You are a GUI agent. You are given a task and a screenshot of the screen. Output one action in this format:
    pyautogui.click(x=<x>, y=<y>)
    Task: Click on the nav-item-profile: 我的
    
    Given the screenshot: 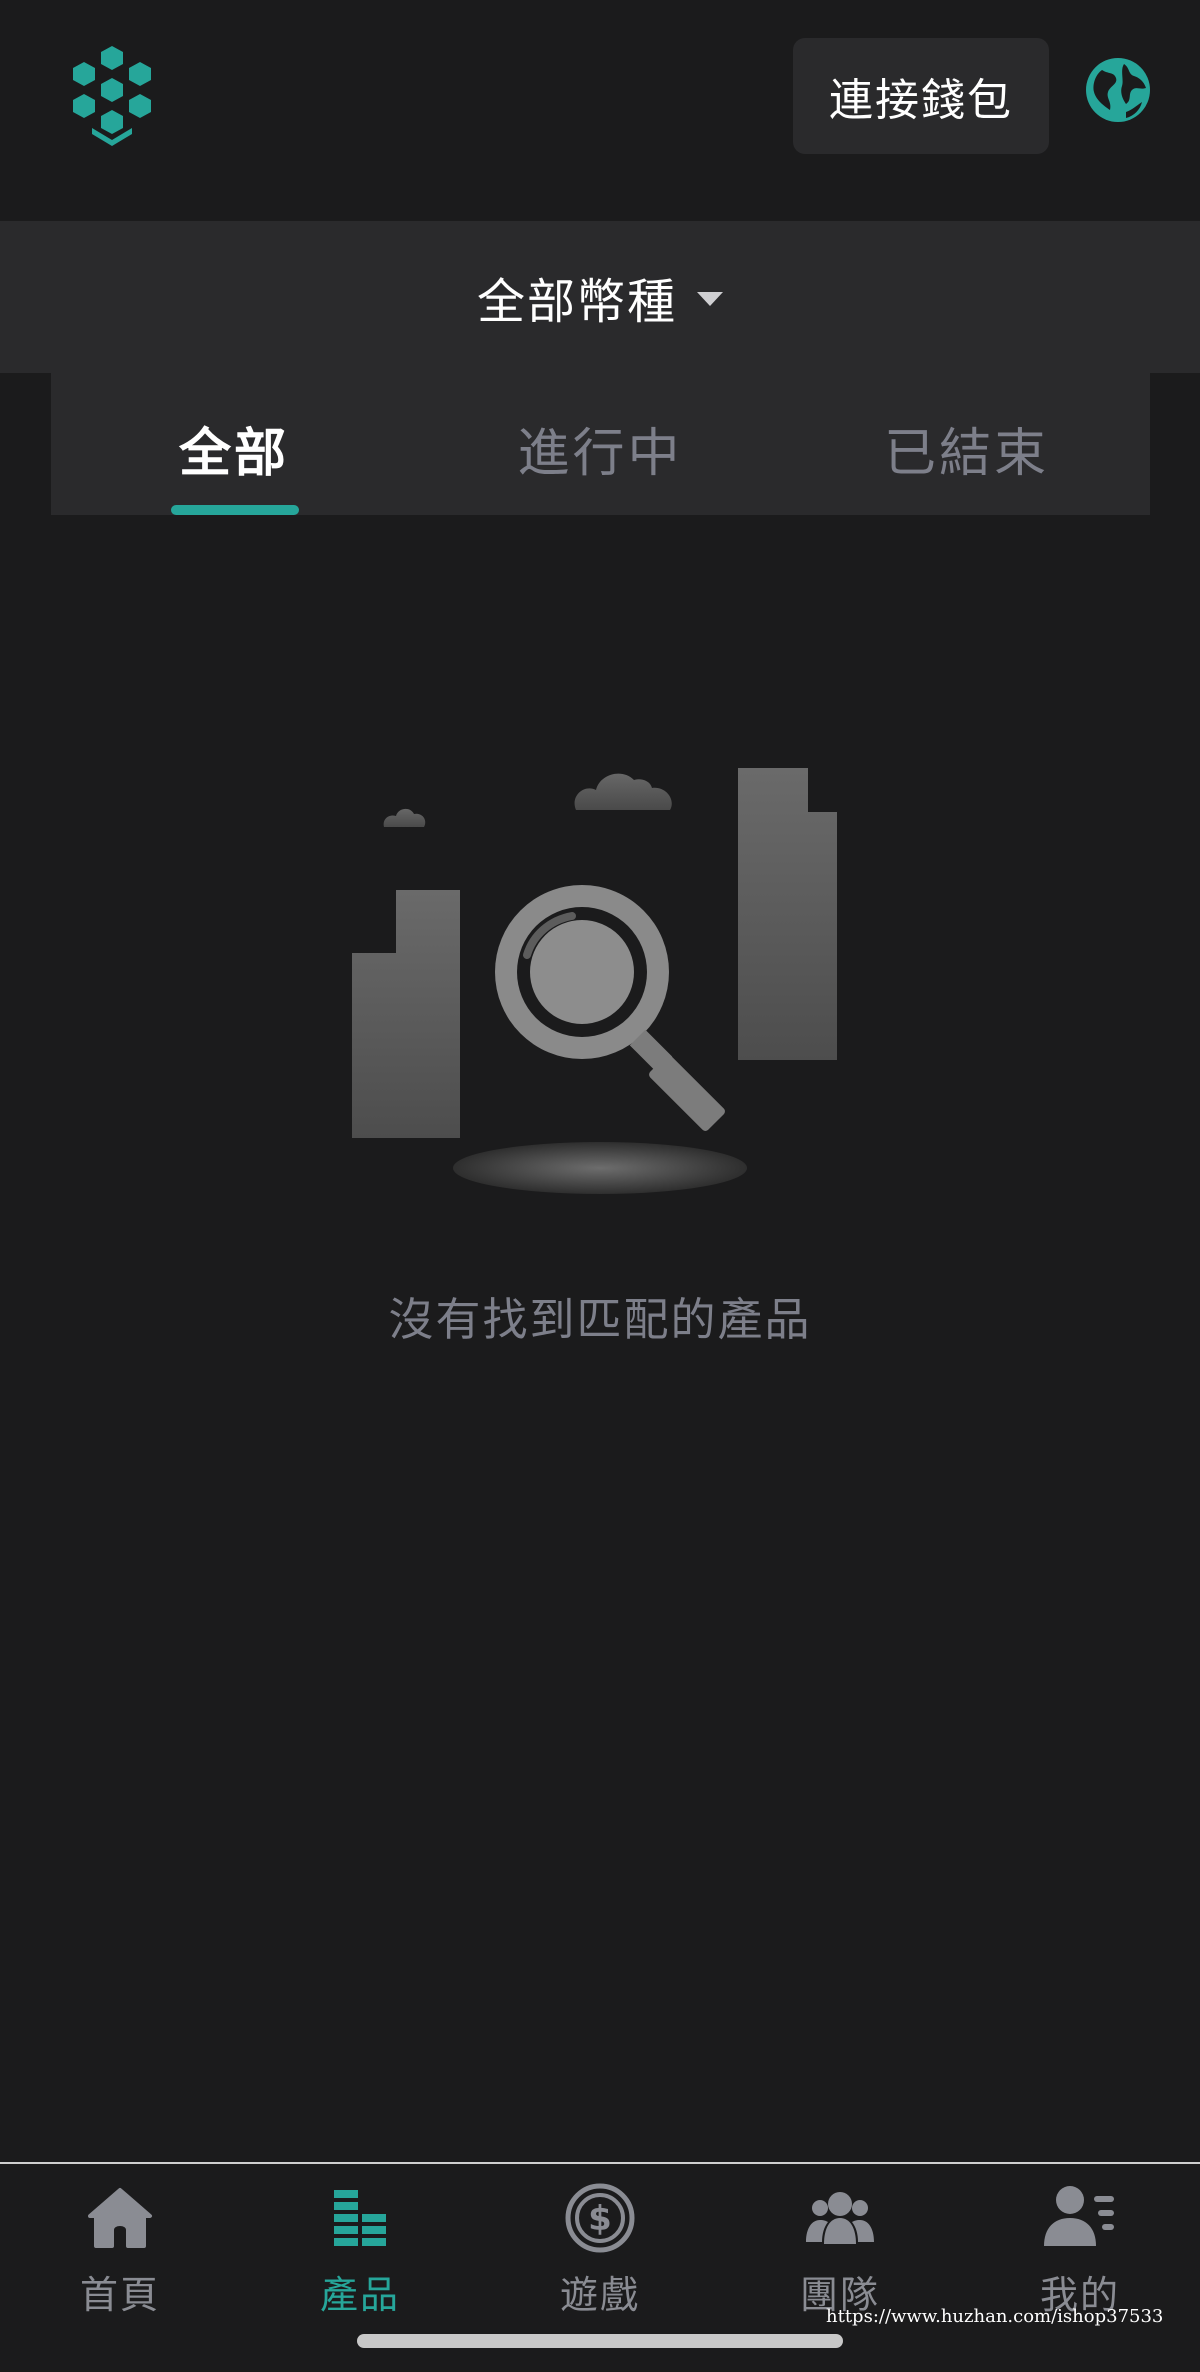 What is the action you would take?
    pyautogui.click(x=1080, y=2252)
    